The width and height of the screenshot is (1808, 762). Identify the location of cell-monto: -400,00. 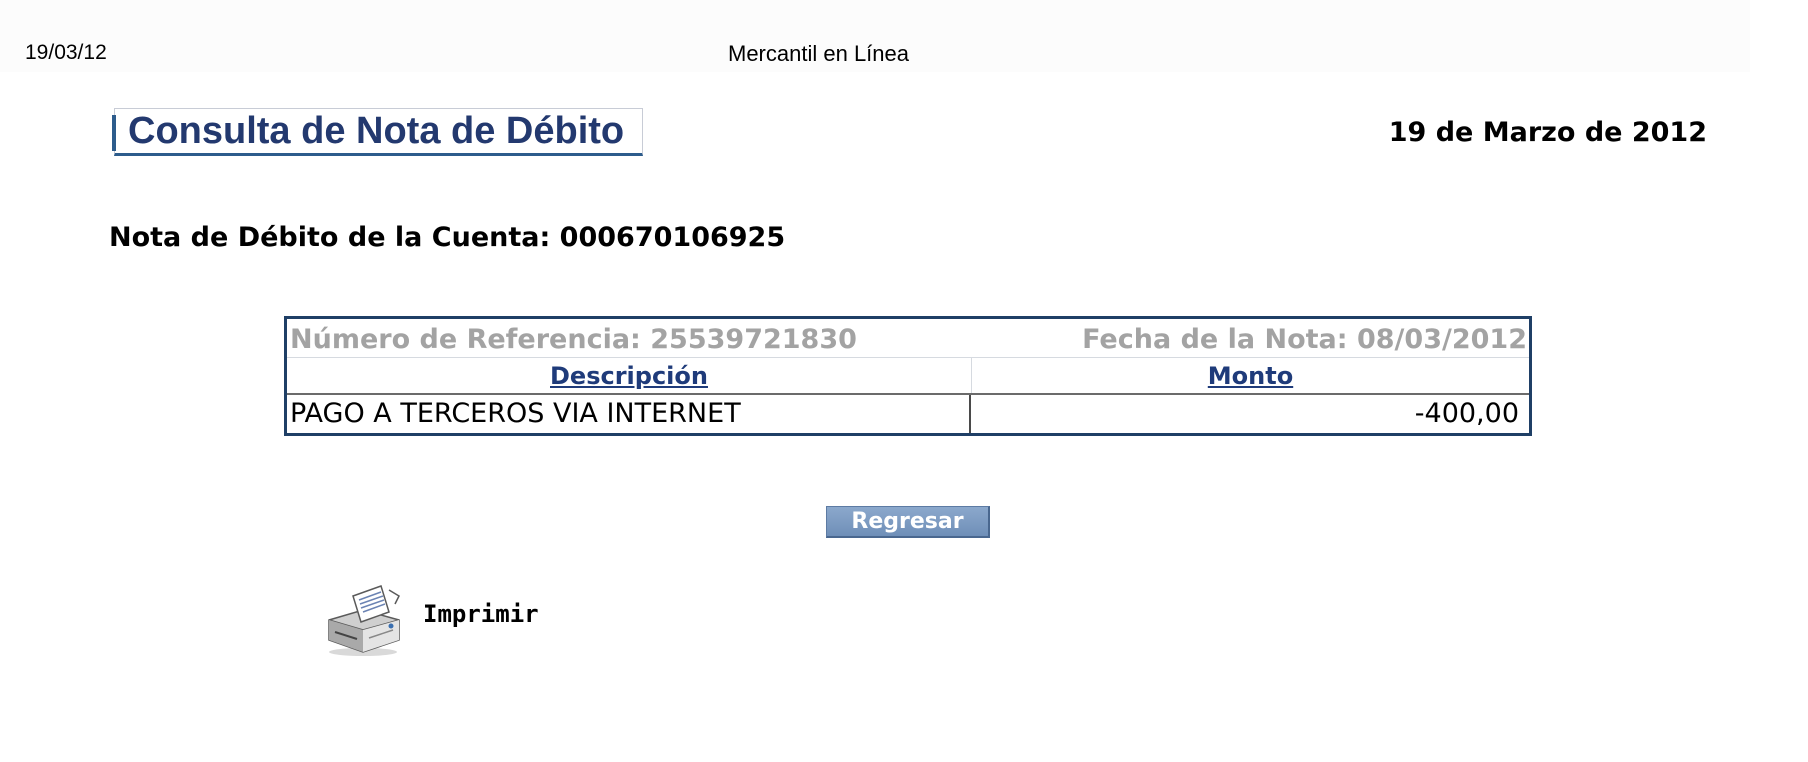
(1466, 413).